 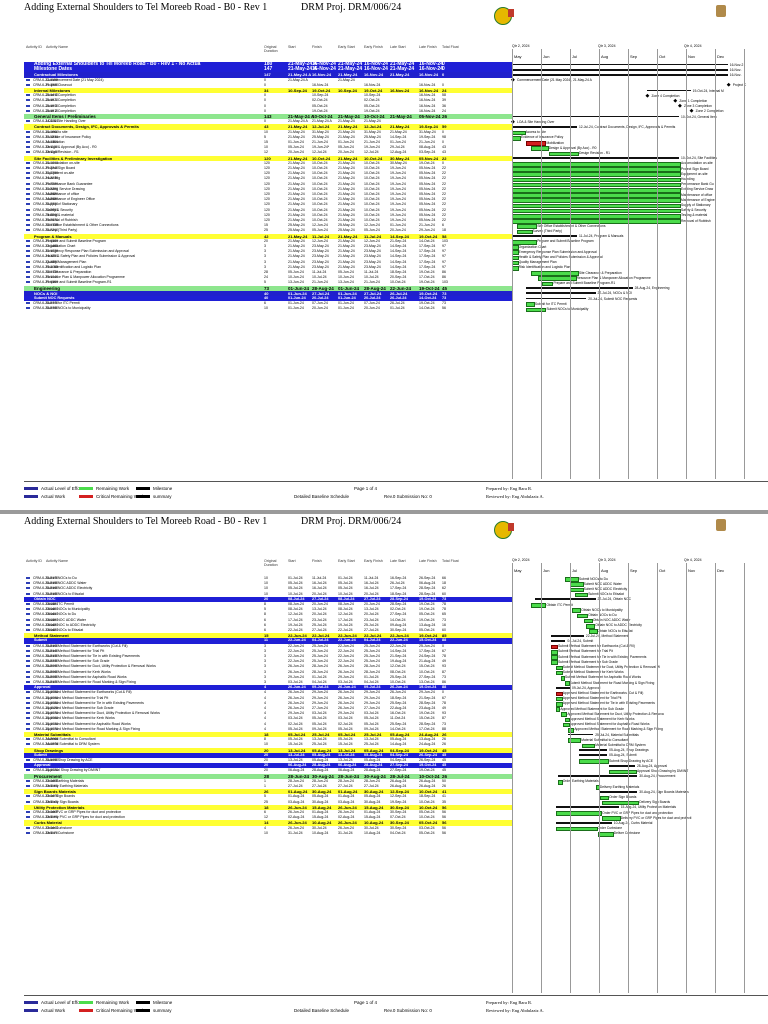 I want to click on brand-mark-icon, so click(x=511, y=13).